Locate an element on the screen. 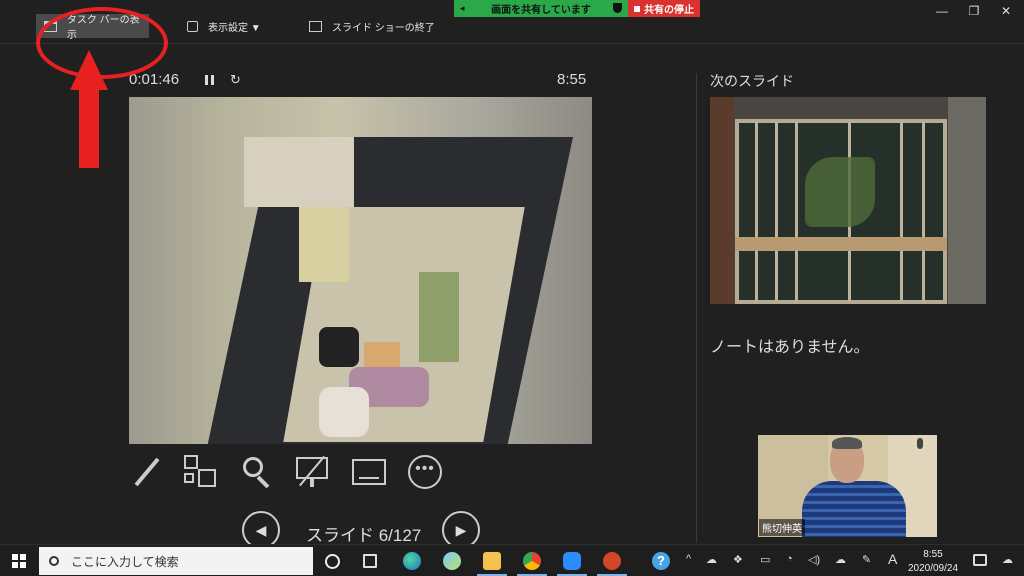 Image resolution: width=1024 pixels, height=576 pixels. next-slide-preview is located at coordinates (848, 200).